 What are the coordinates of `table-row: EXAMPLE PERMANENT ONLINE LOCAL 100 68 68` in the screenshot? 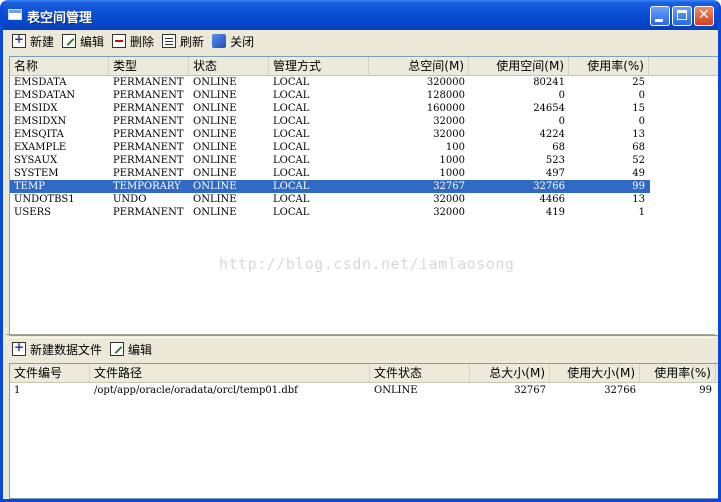 It's located at (330, 147).